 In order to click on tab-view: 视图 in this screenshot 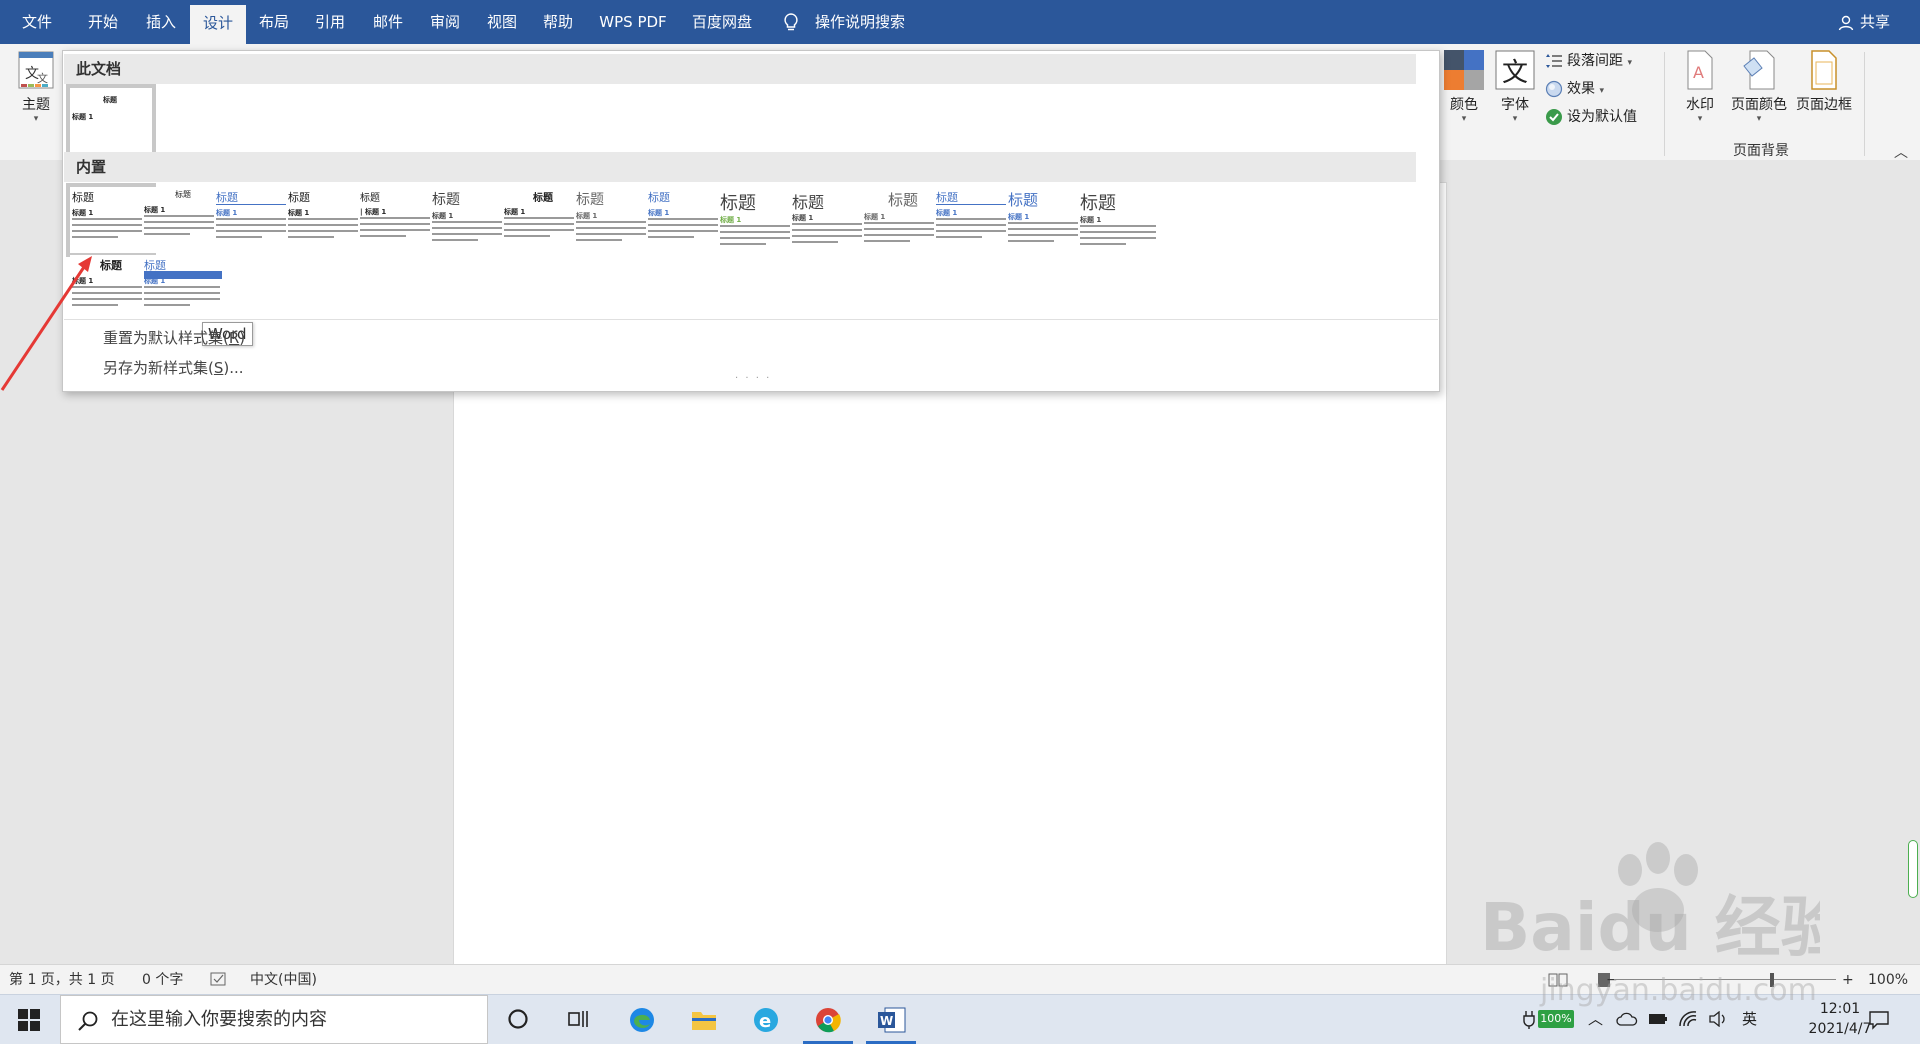, I will do `click(502, 22)`.